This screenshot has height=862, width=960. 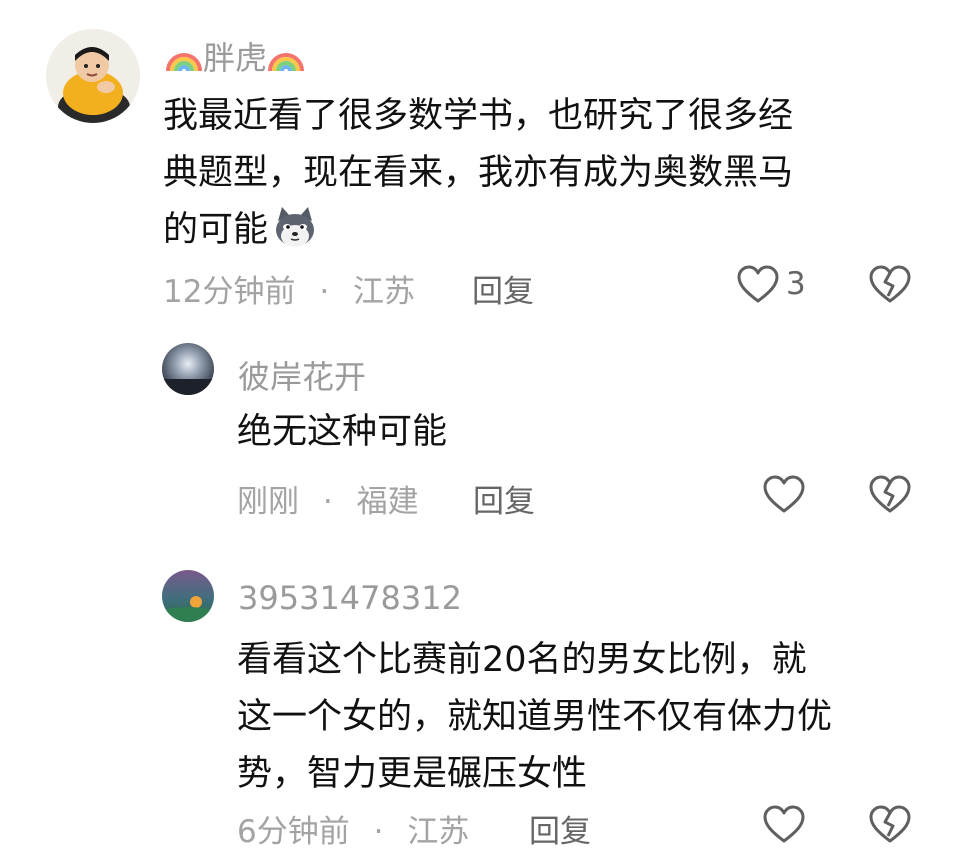 What do you see at coordinates (387, 502) in the screenshot?
I see `location: 福建` at bounding box center [387, 502].